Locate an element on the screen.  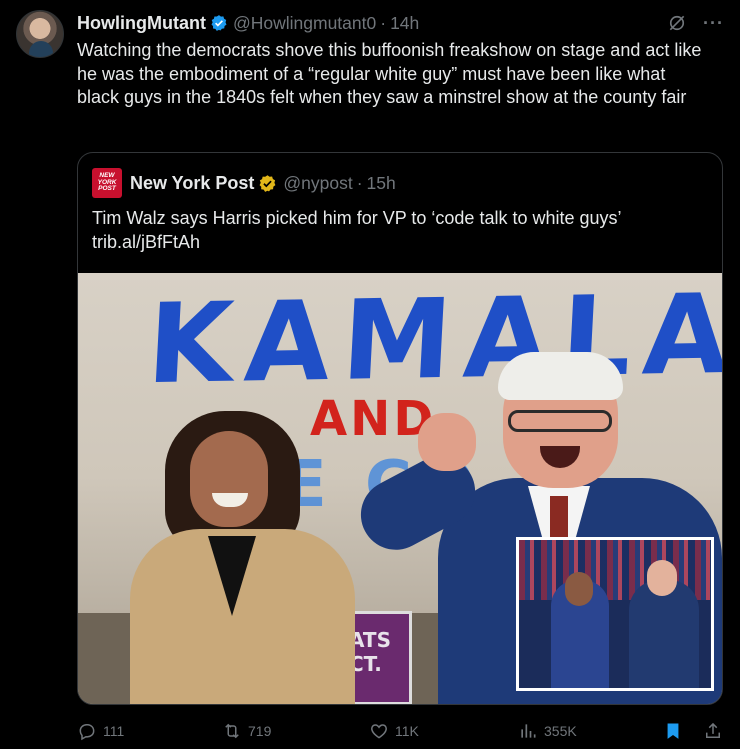
like-icon is located at coordinates (379, 731).